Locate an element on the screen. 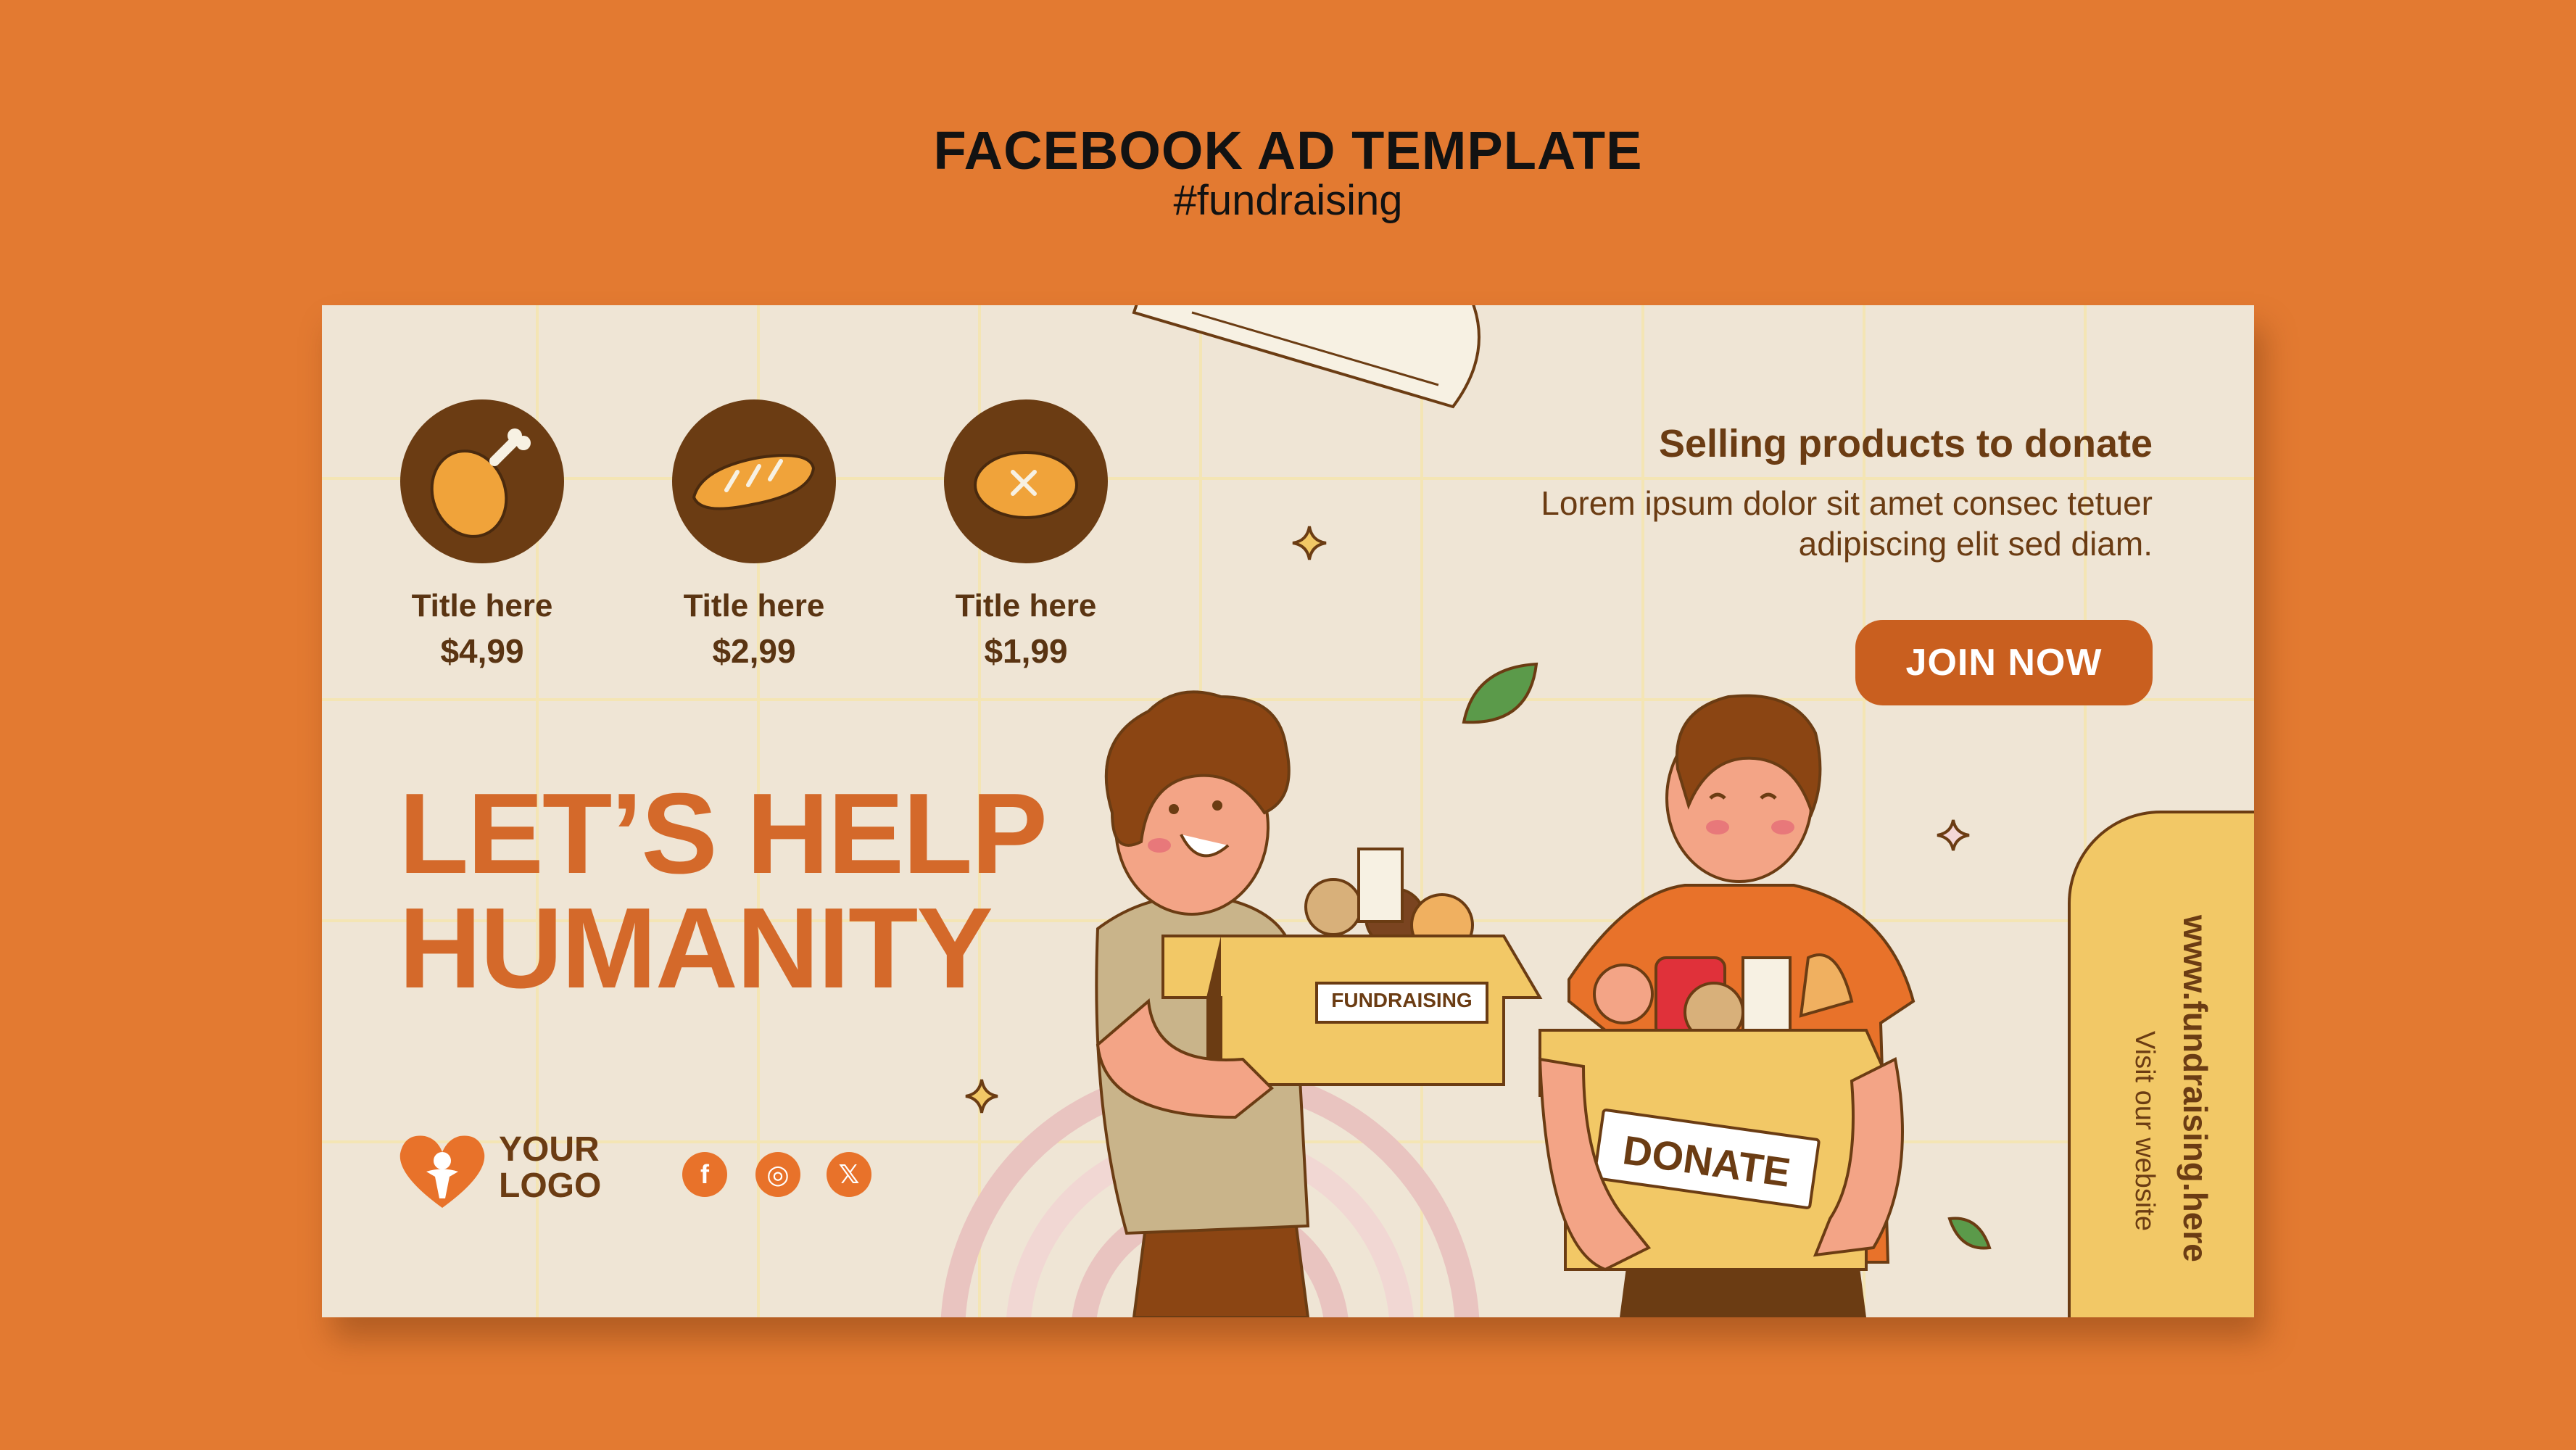  headline-line-2: HUMANITY is located at coordinates (696, 948).